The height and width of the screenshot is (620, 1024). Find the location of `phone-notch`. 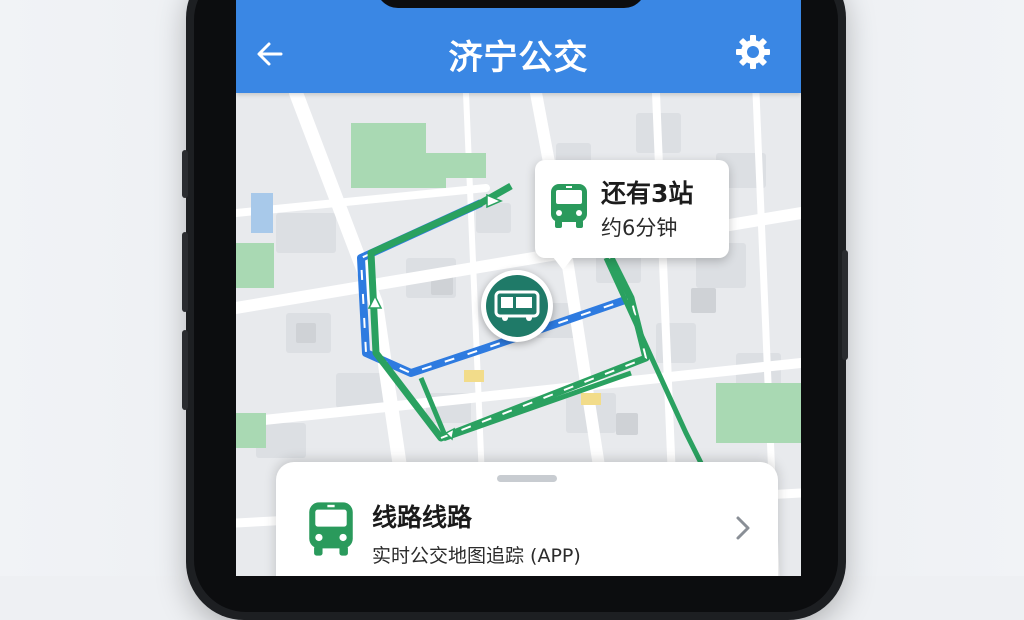

phone-notch is located at coordinates (511, 4).